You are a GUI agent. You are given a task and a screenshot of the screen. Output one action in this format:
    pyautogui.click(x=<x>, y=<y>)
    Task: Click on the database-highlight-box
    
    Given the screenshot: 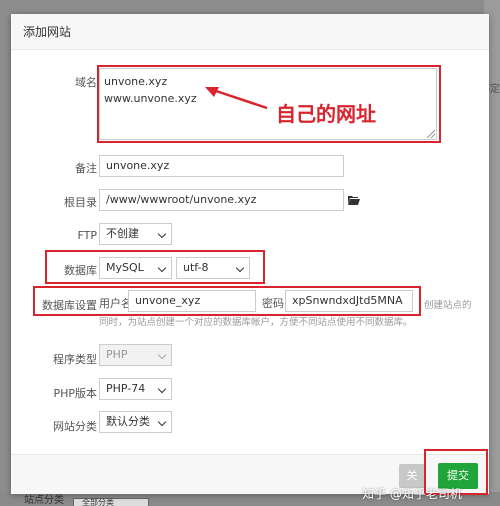 What is the action you would take?
    pyautogui.click(x=155, y=267)
    